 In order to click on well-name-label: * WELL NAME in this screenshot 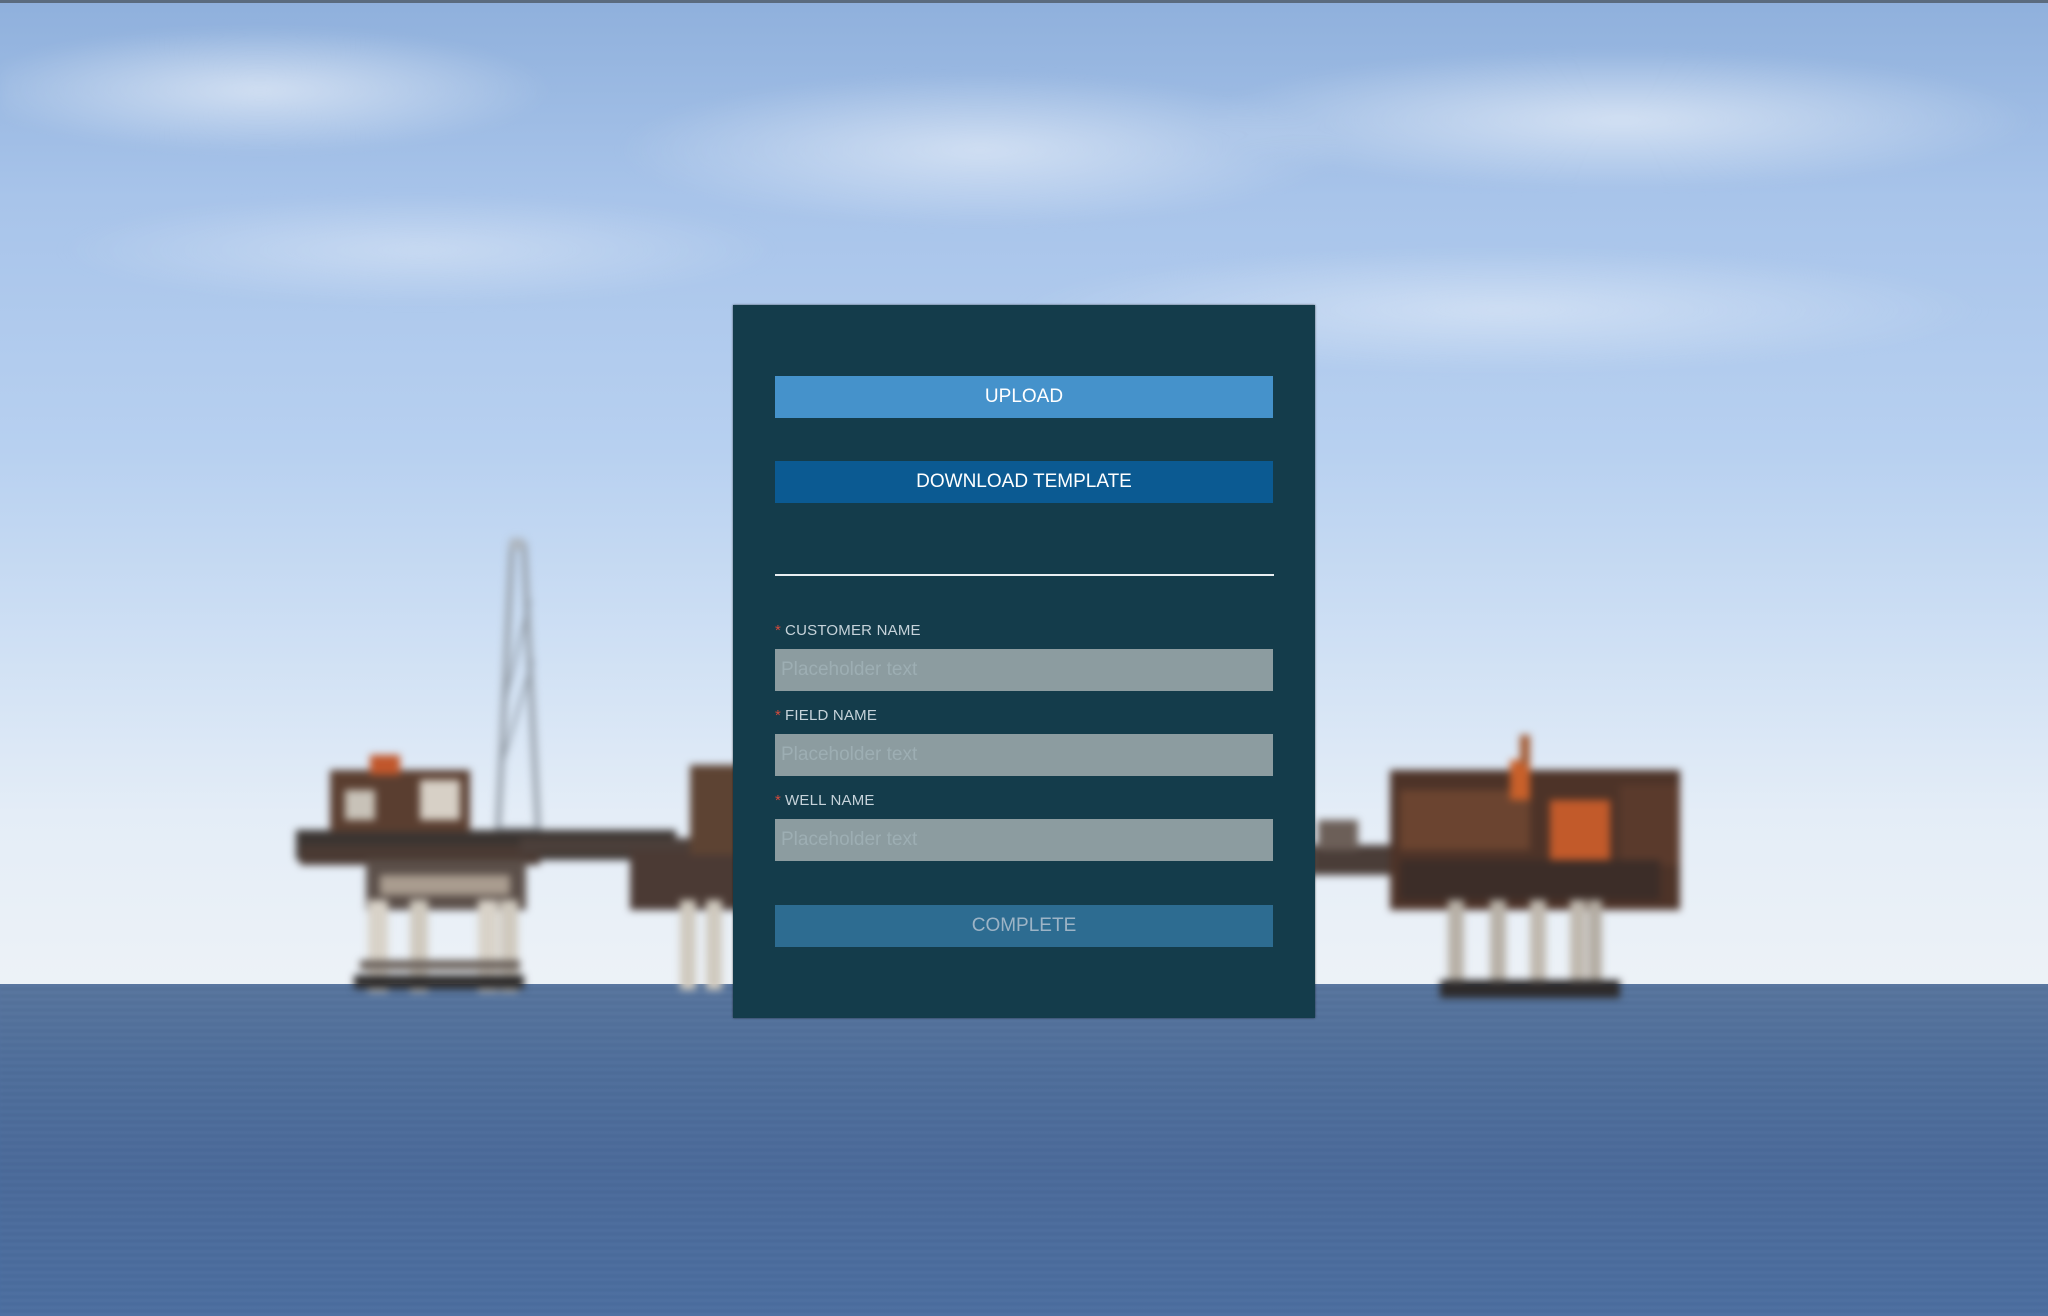, I will do `click(825, 800)`.